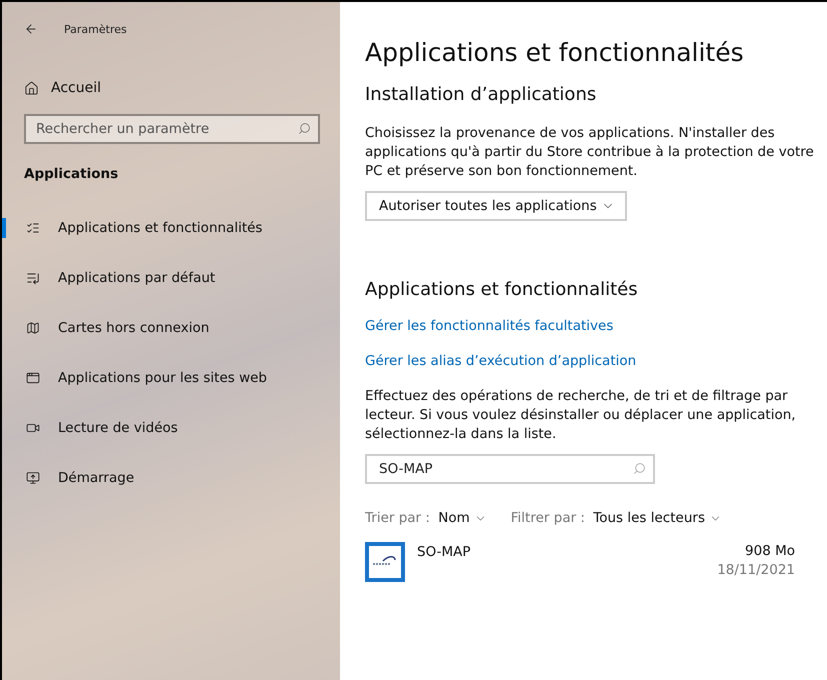 The height and width of the screenshot is (680, 827). What do you see at coordinates (500, 361) in the screenshot?
I see `link: Gérer les alias d’exécution d’application` at bounding box center [500, 361].